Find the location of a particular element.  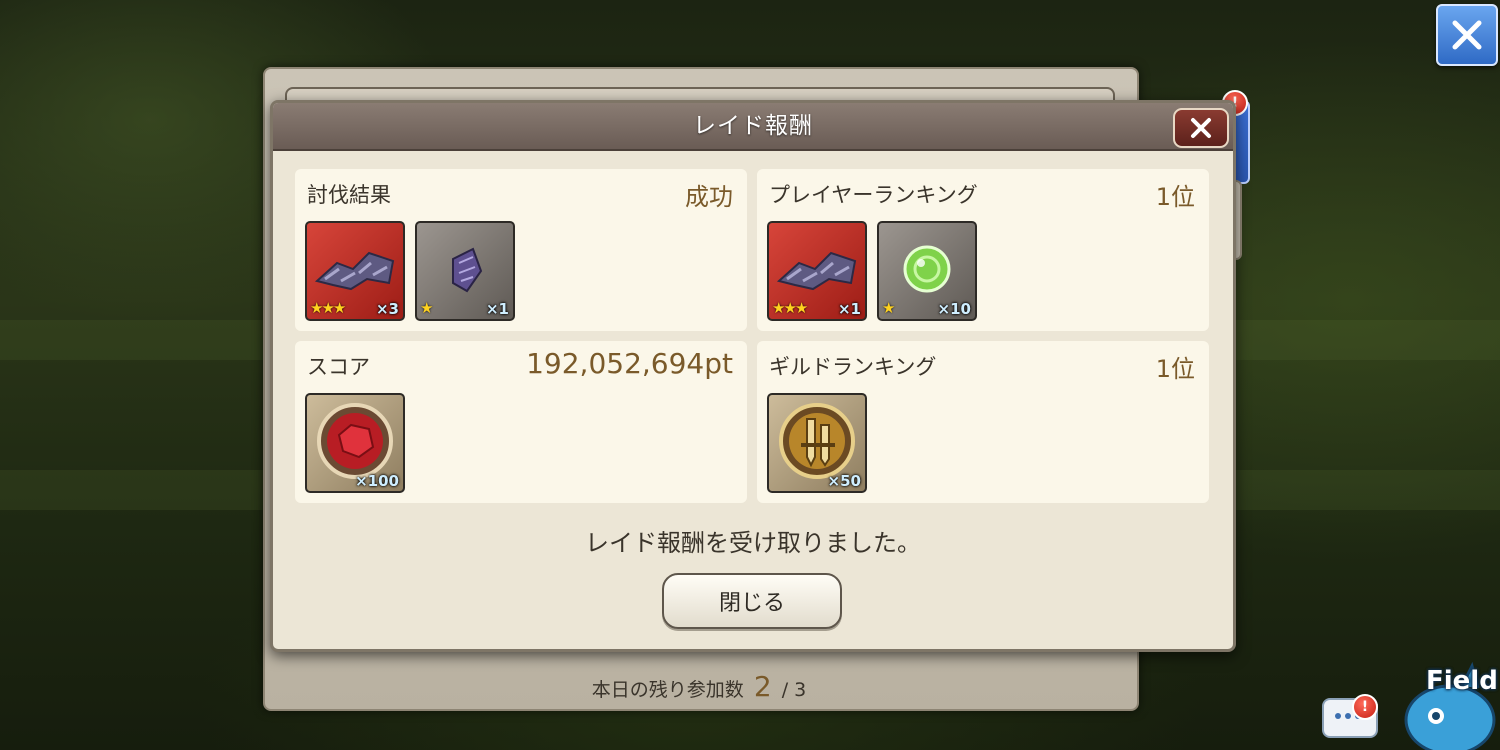

reward-item: ×50 is located at coordinates (817, 443).